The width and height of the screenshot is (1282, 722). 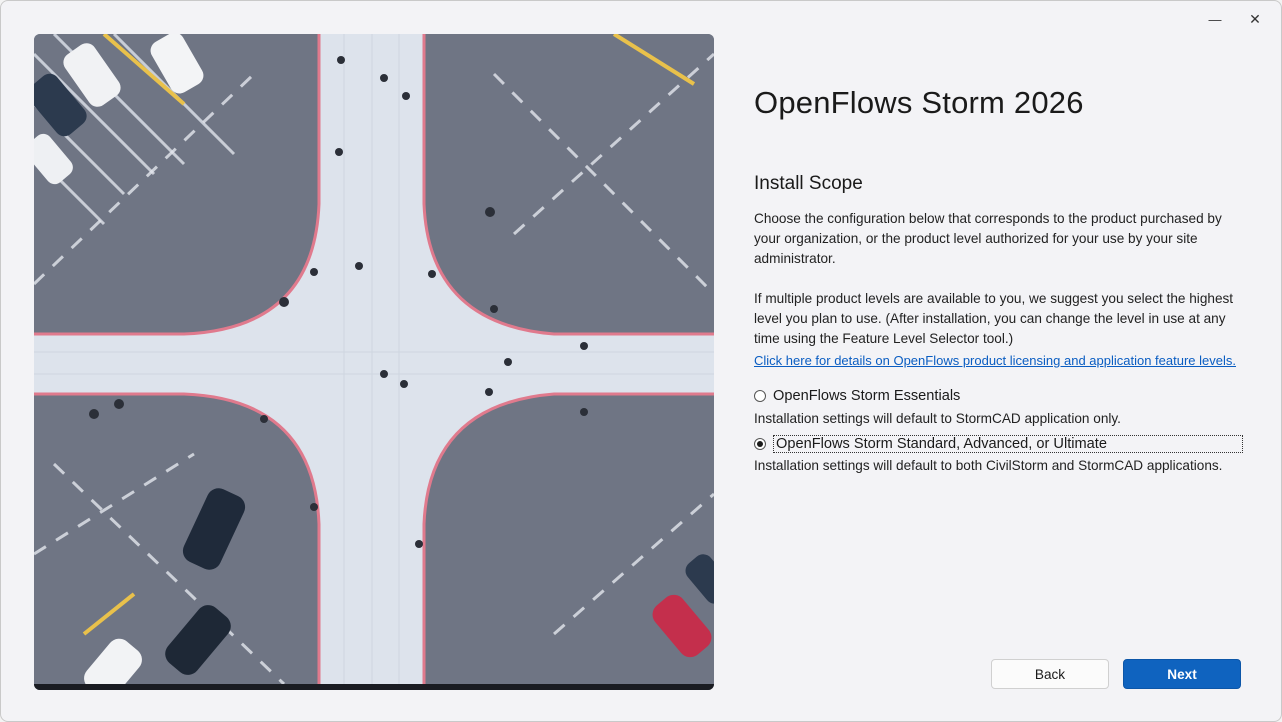 I want to click on next-button: Next, so click(x=1182, y=674).